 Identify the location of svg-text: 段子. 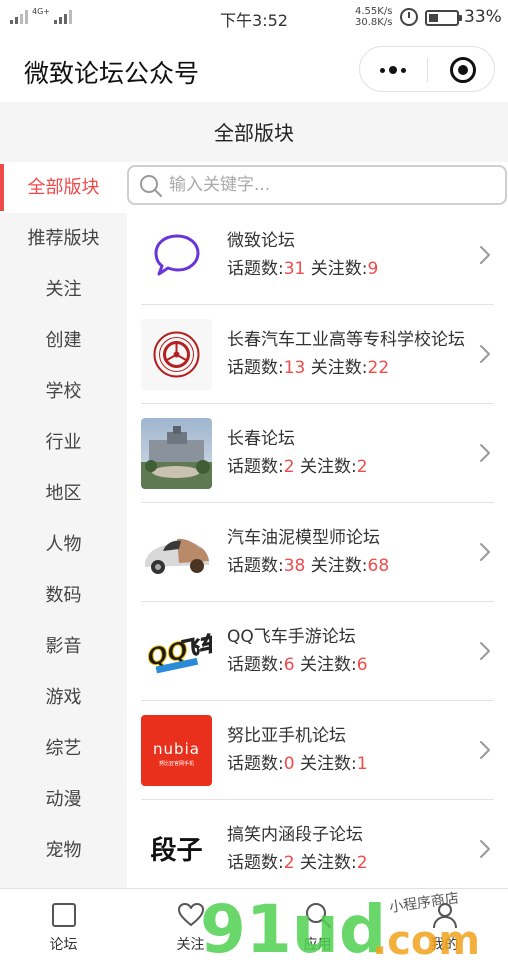
(176, 850).